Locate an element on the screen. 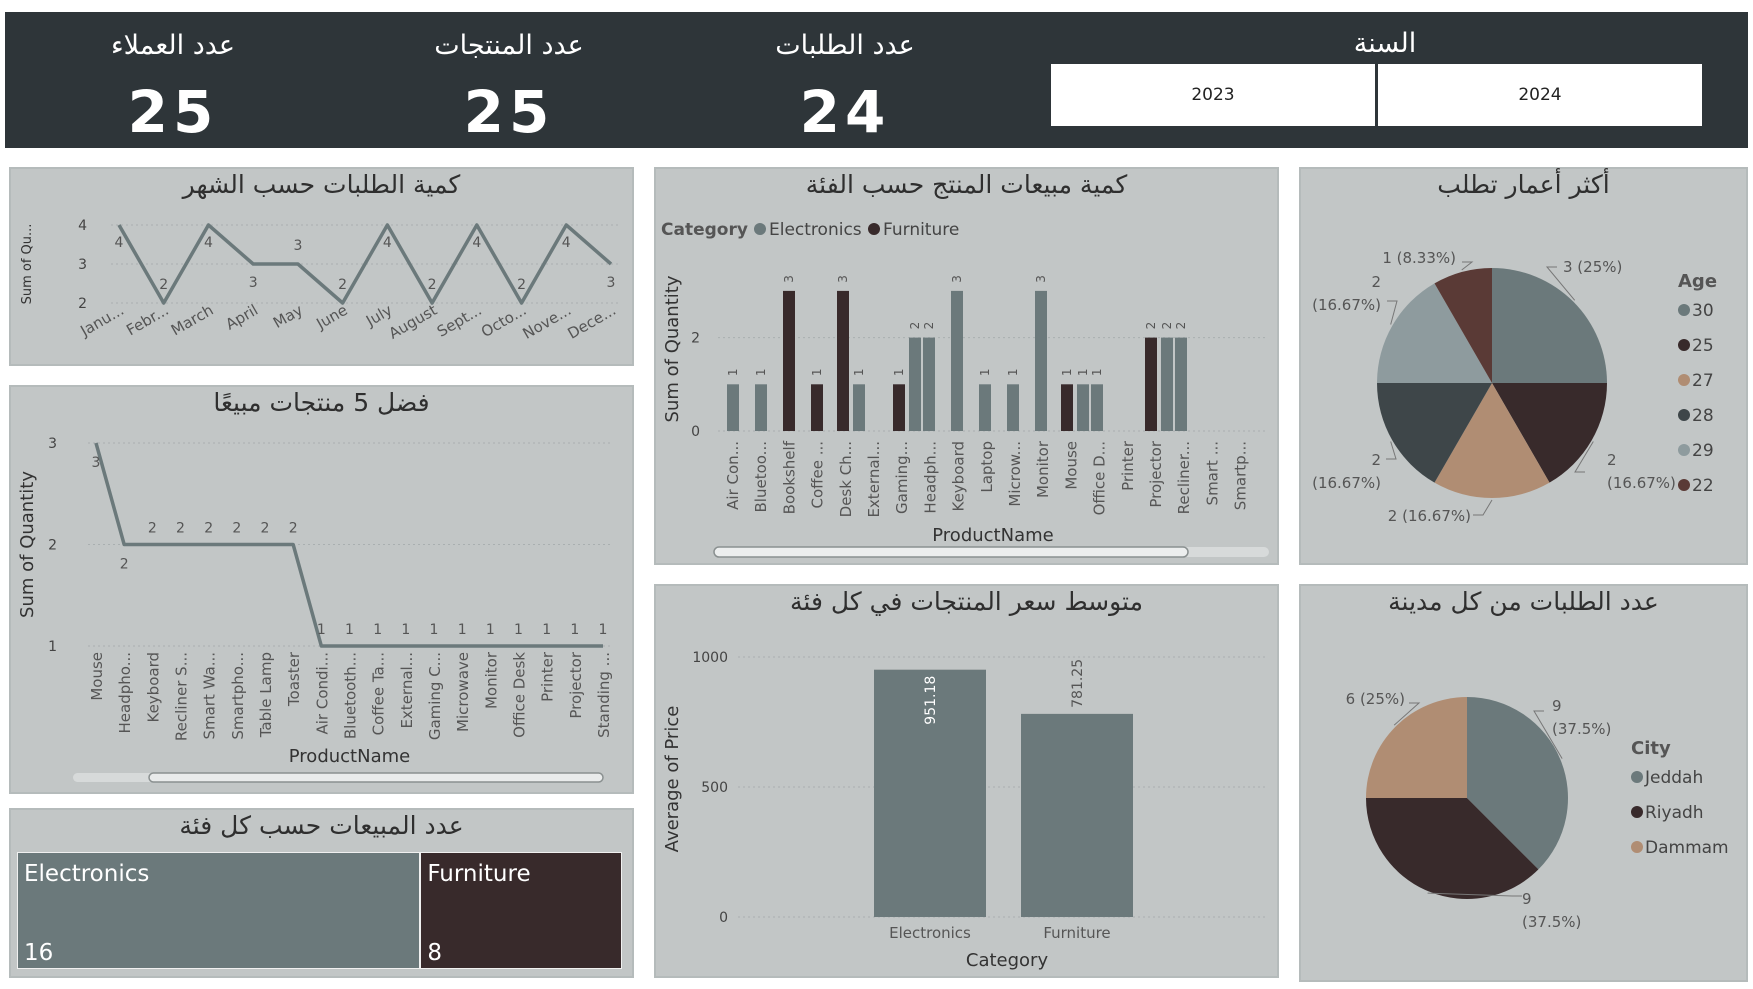 This screenshot has width=1753, height=989. x-tick-label: Keyboard is located at coordinates (153, 687).